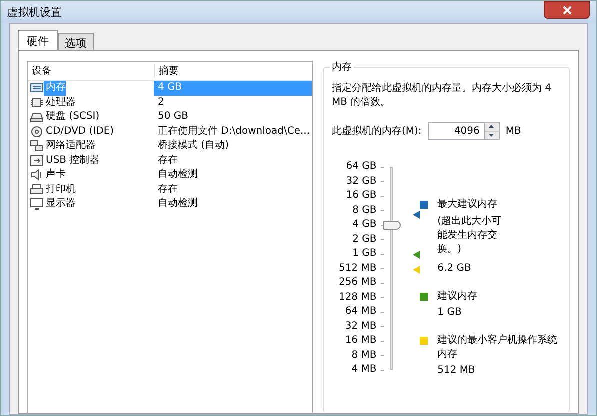  I want to click on down-arrow-icon, so click(491, 135).